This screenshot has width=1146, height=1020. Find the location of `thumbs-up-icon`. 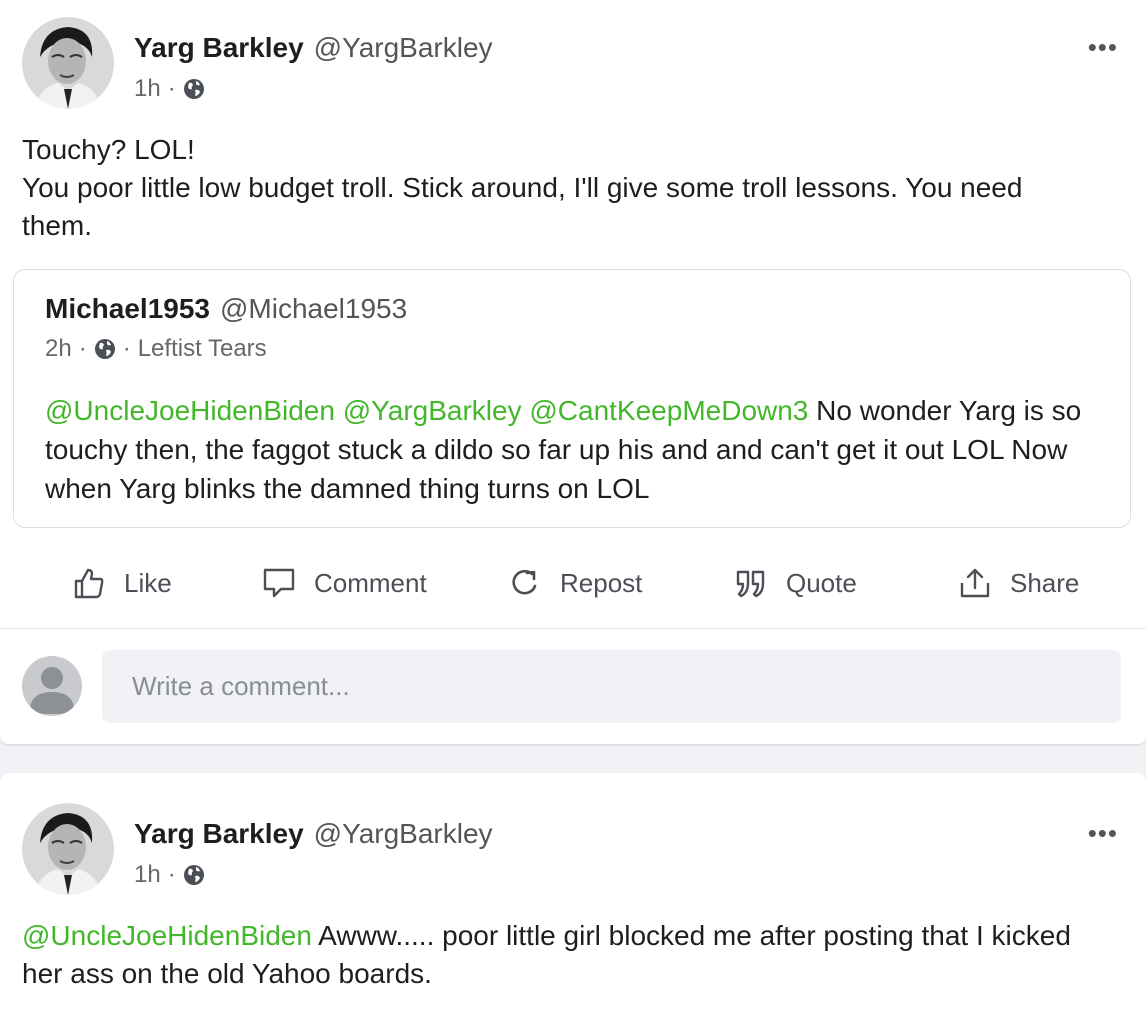

thumbs-up-icon is located at coordinates (89, 583).